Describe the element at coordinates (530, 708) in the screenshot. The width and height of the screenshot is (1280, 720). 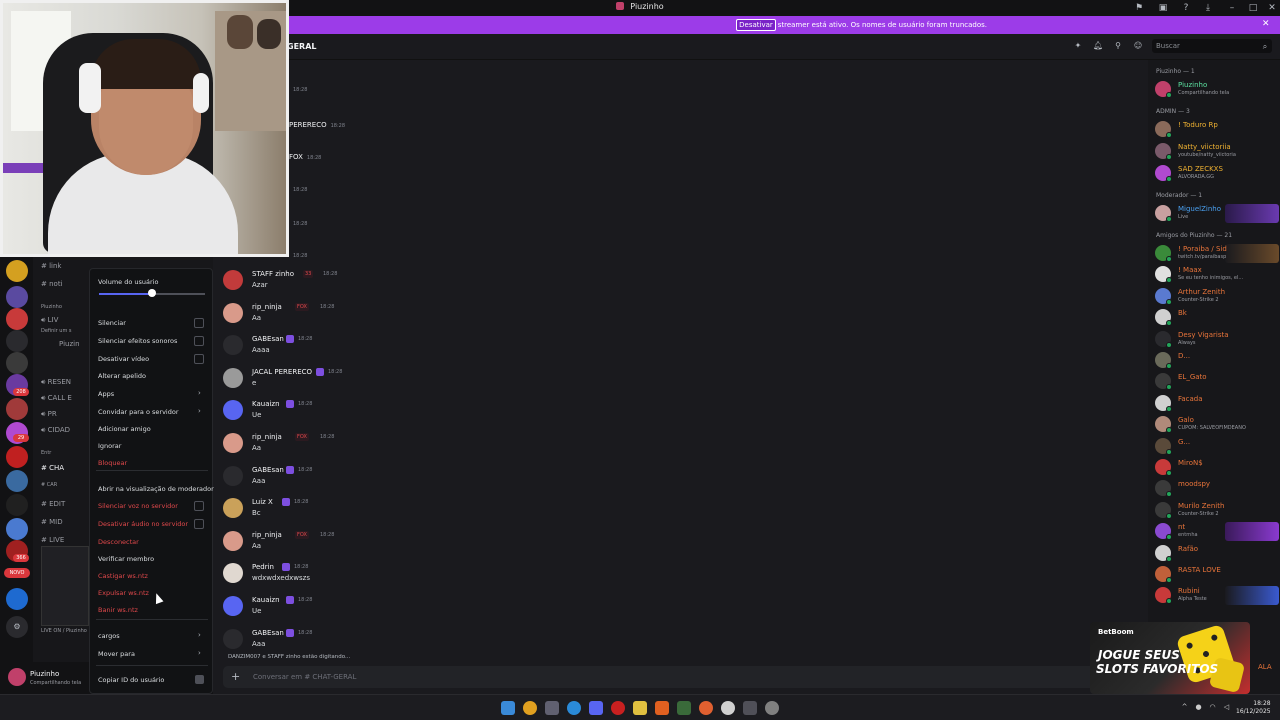
I see `chrome-icon` at that location.